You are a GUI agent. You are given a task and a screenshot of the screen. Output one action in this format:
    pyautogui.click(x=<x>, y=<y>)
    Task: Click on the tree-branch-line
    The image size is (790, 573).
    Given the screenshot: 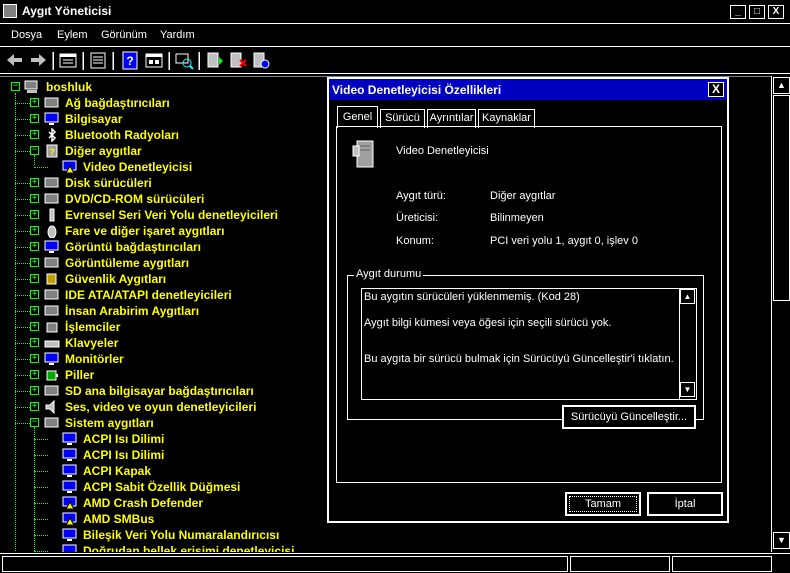 What is the action you would take?
    pyautogui.click(x=34, y=160)
    